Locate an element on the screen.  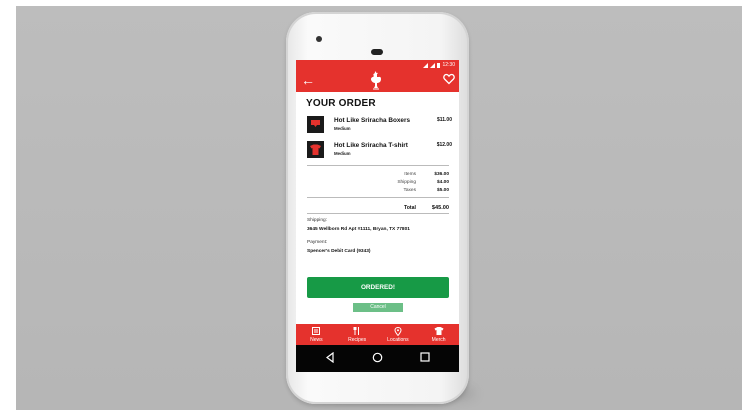
battery-icon is located at coordinates (439, 65).